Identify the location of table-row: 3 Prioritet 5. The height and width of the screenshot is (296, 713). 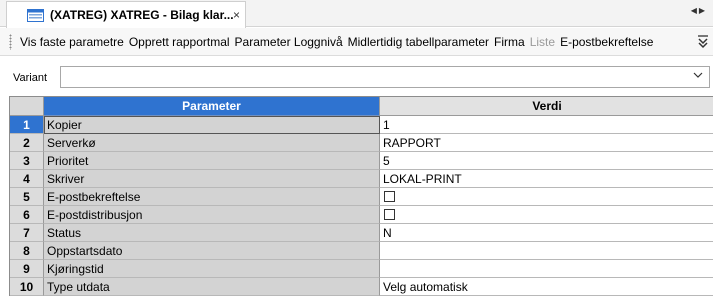
(361, 161).